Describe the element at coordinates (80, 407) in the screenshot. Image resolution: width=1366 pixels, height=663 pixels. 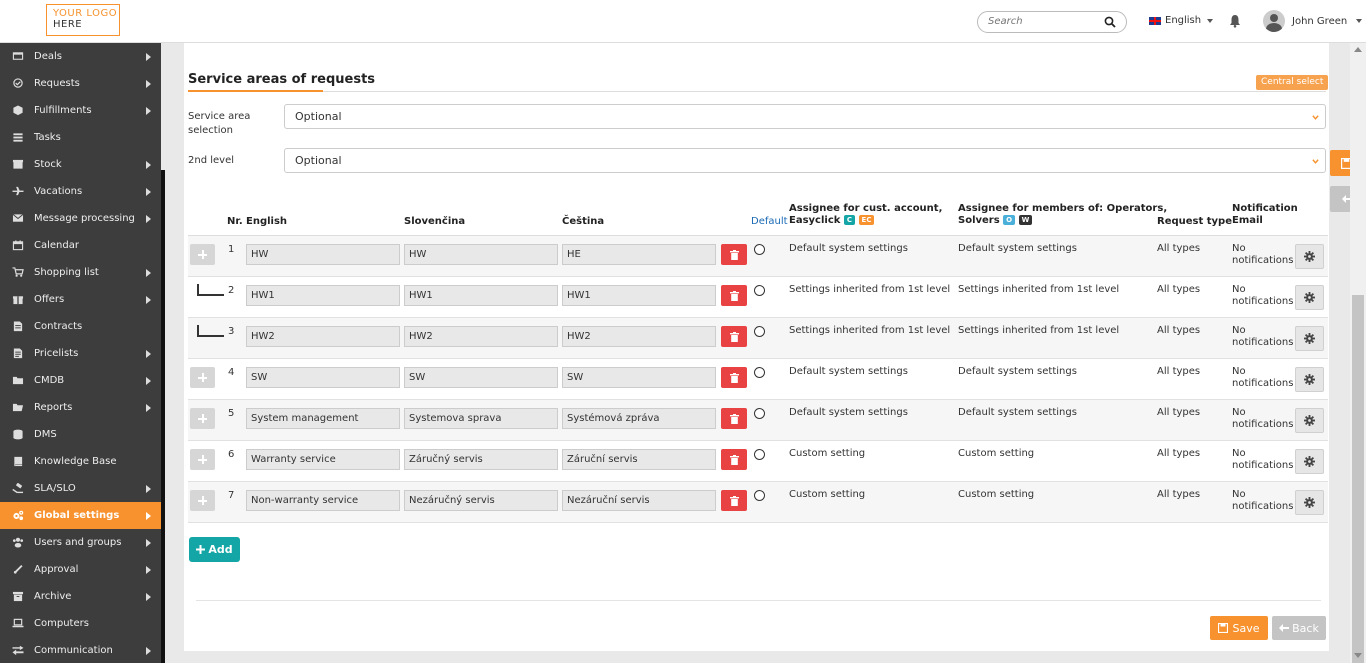
I see `sidebar-item-reports: Reports` at that location.